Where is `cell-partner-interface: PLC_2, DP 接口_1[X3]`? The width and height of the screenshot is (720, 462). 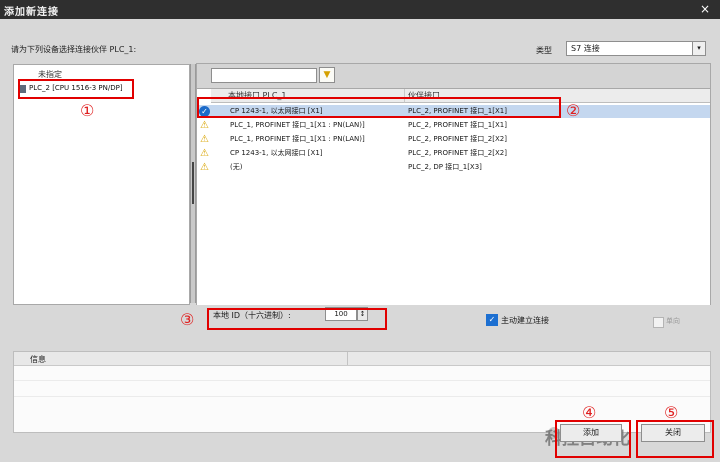 cell-partner-interface: PLC_2, DP 接口_1[X3] is located at coordinates (445, 167).